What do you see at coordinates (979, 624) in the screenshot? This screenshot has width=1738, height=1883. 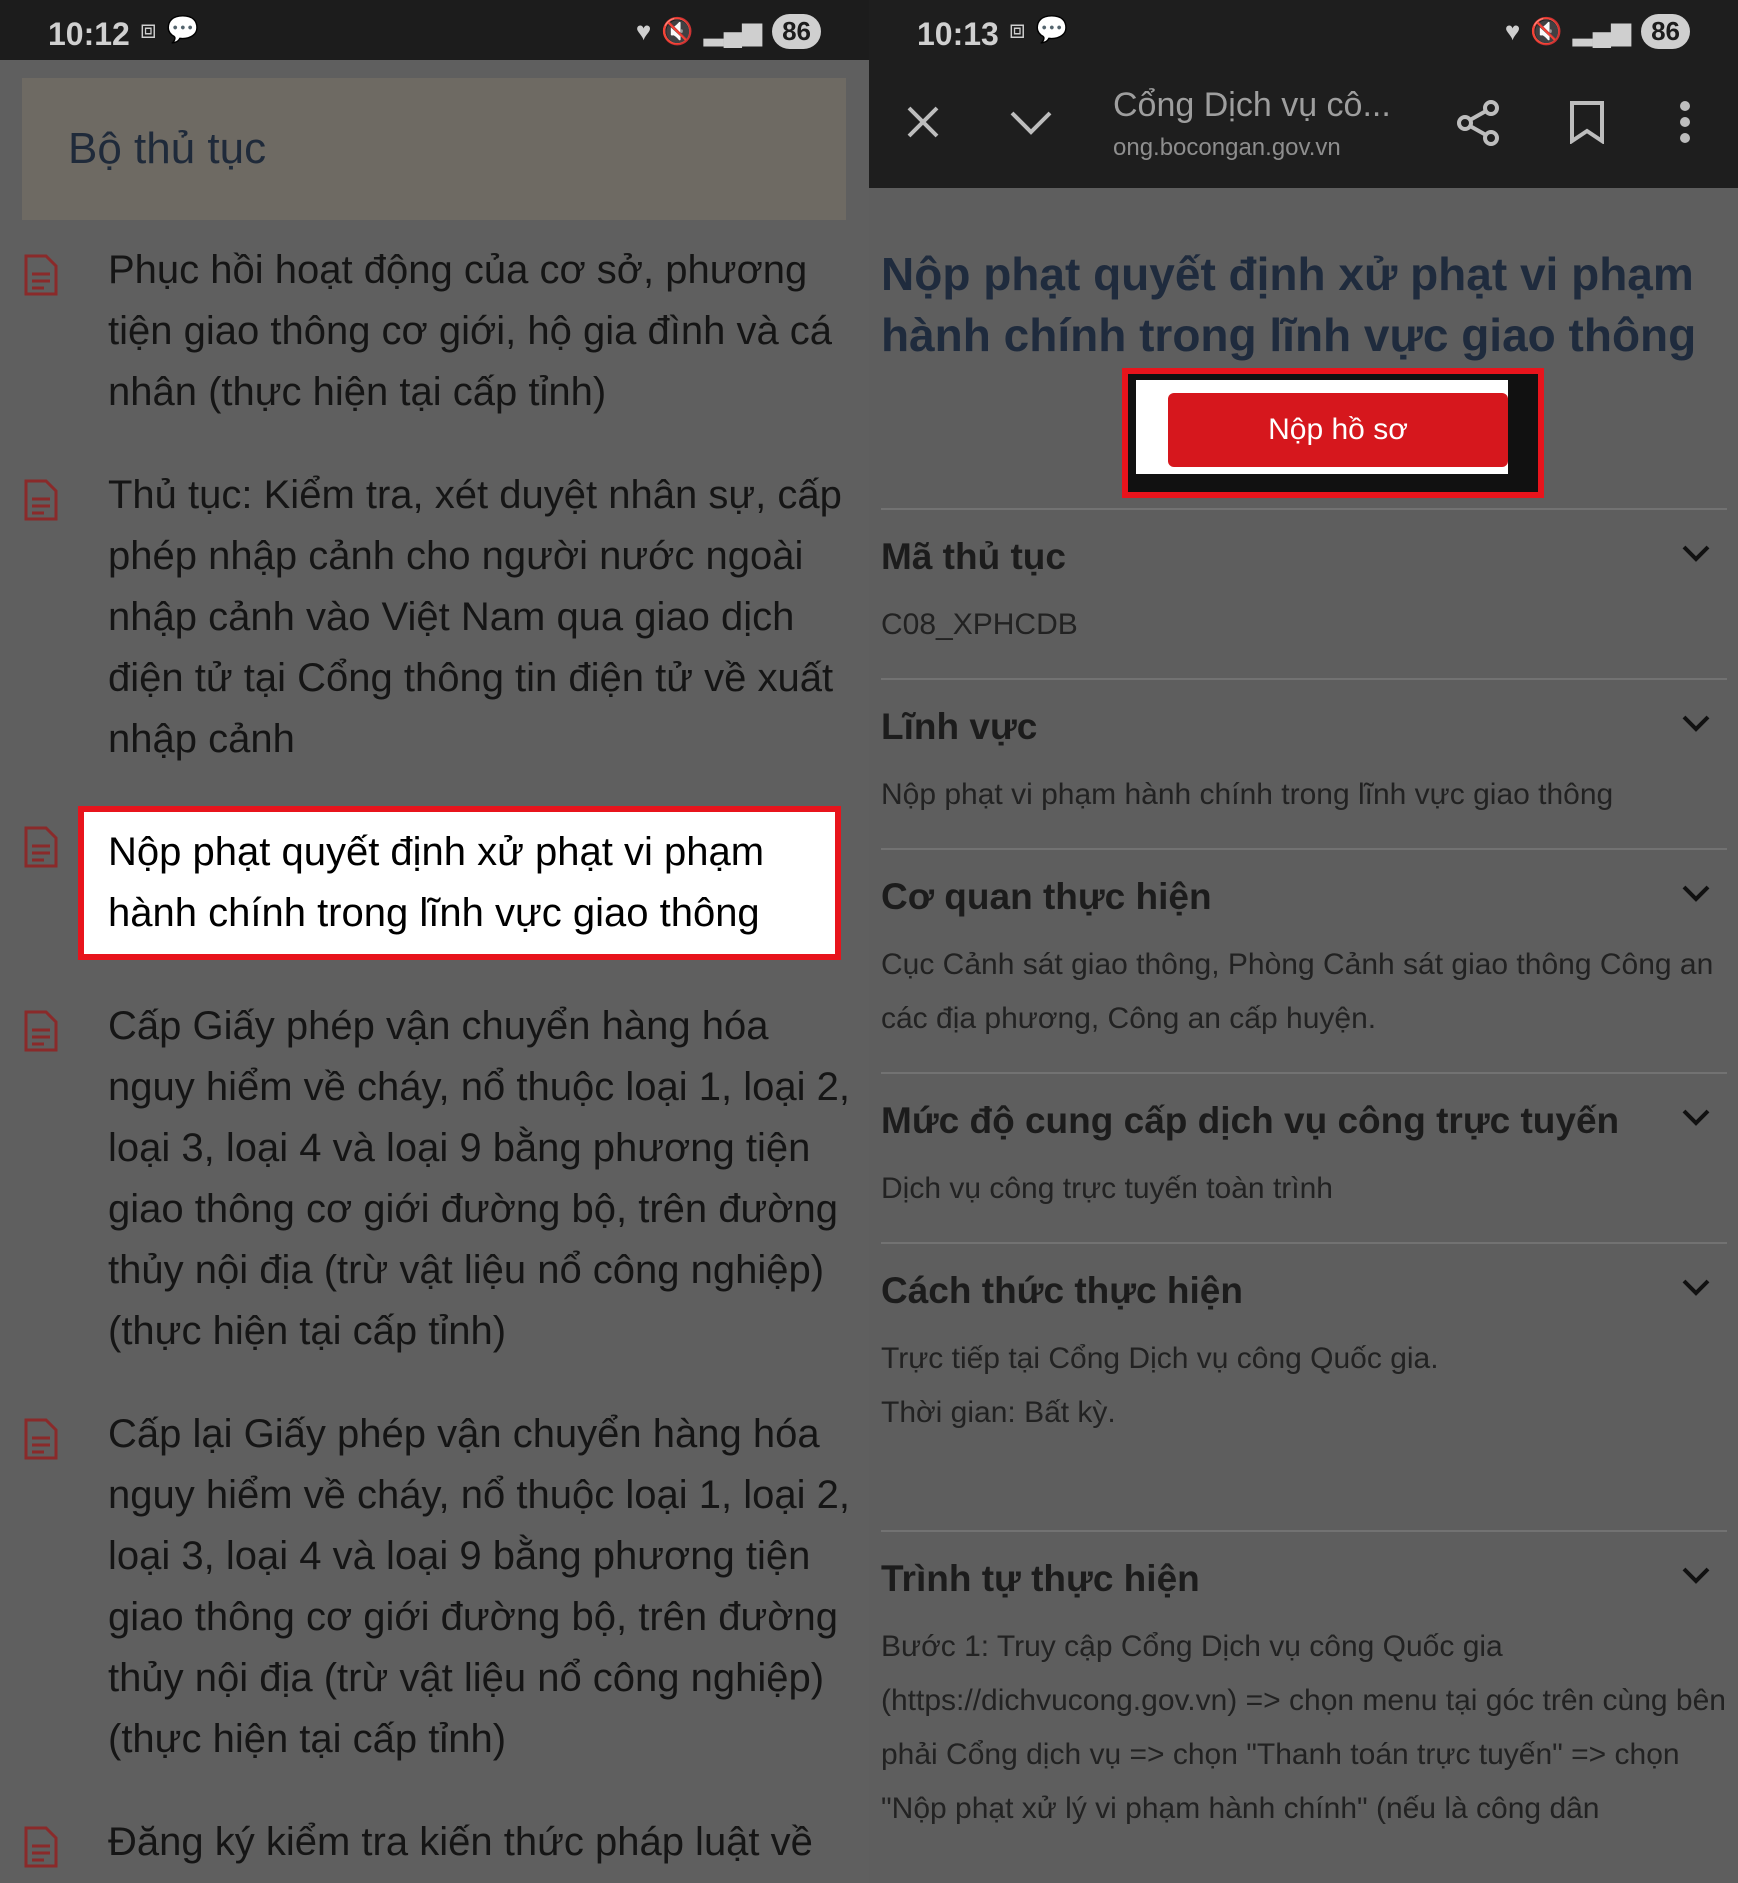 I see `section-body: C08_XPHCDB` at bounding box center [979, 624].